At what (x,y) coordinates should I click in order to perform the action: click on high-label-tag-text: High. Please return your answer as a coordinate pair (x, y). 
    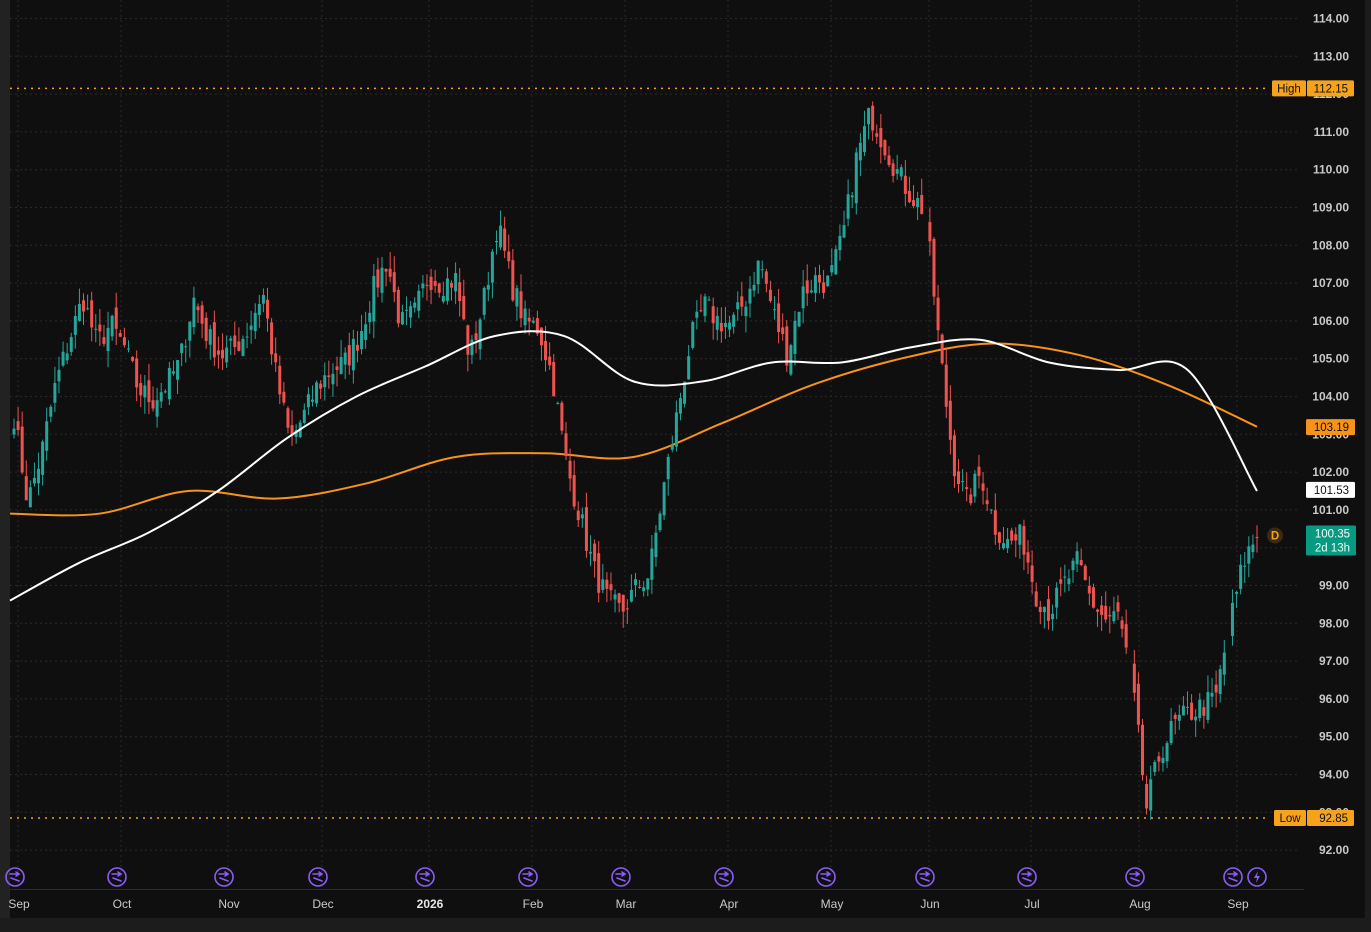
    Looking at the image, I should click on (1289, 89).